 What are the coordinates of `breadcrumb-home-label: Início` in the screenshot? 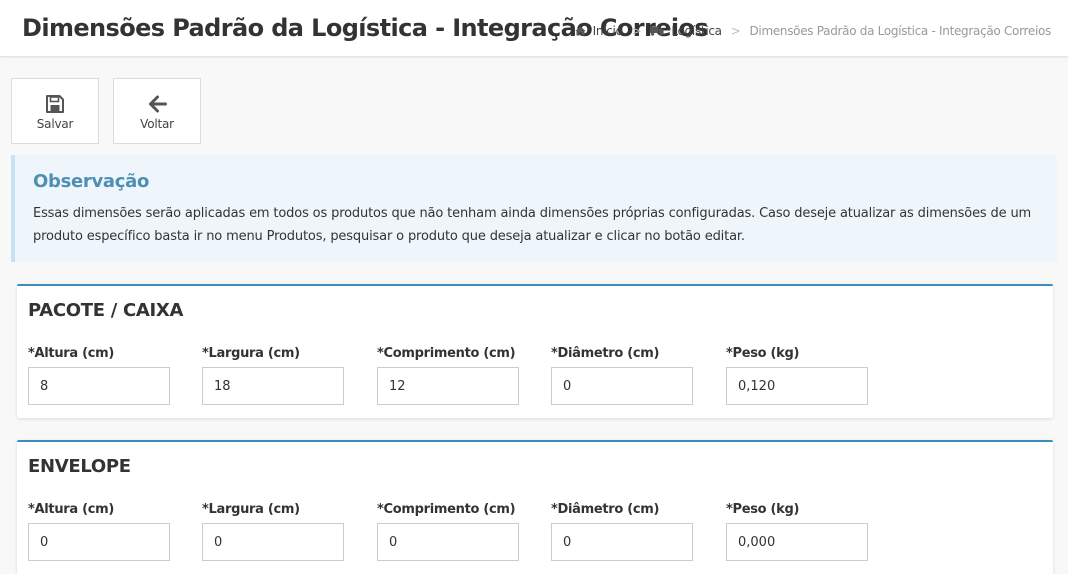 It's located at (607, 31).